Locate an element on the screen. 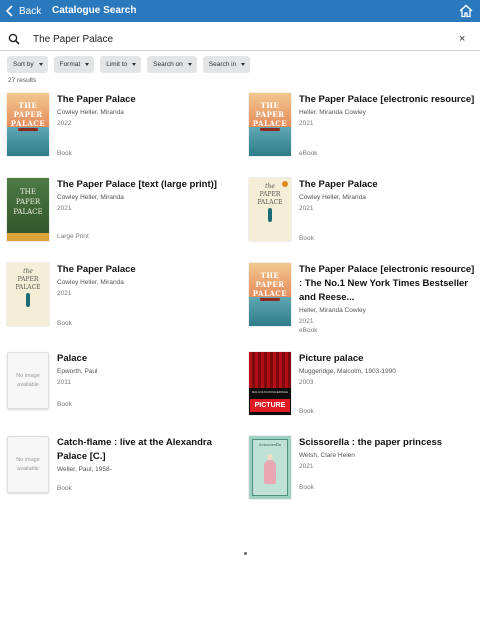 The height and width of the screenshot is (626, 480). search-in-dropdown: Search in is located at coordinates (226, 64).